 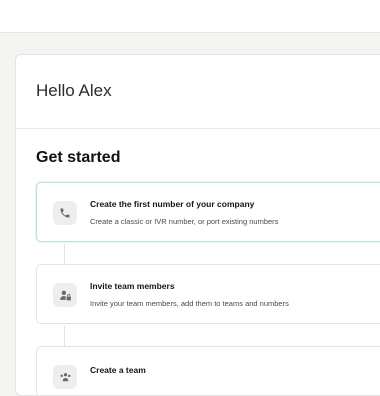 I want to click on top-bar, so click(x=190, y=16).